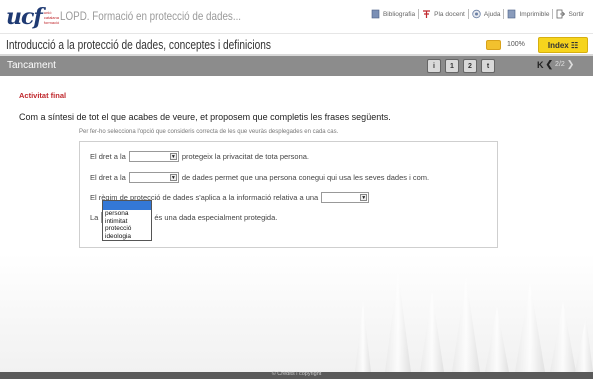 This screenshot has width=593, height=379. What do you see at coordinates (393, 14) in the screenshot?
I see `bibliography-link: Bibliografia` at bounding box center [393, 14].